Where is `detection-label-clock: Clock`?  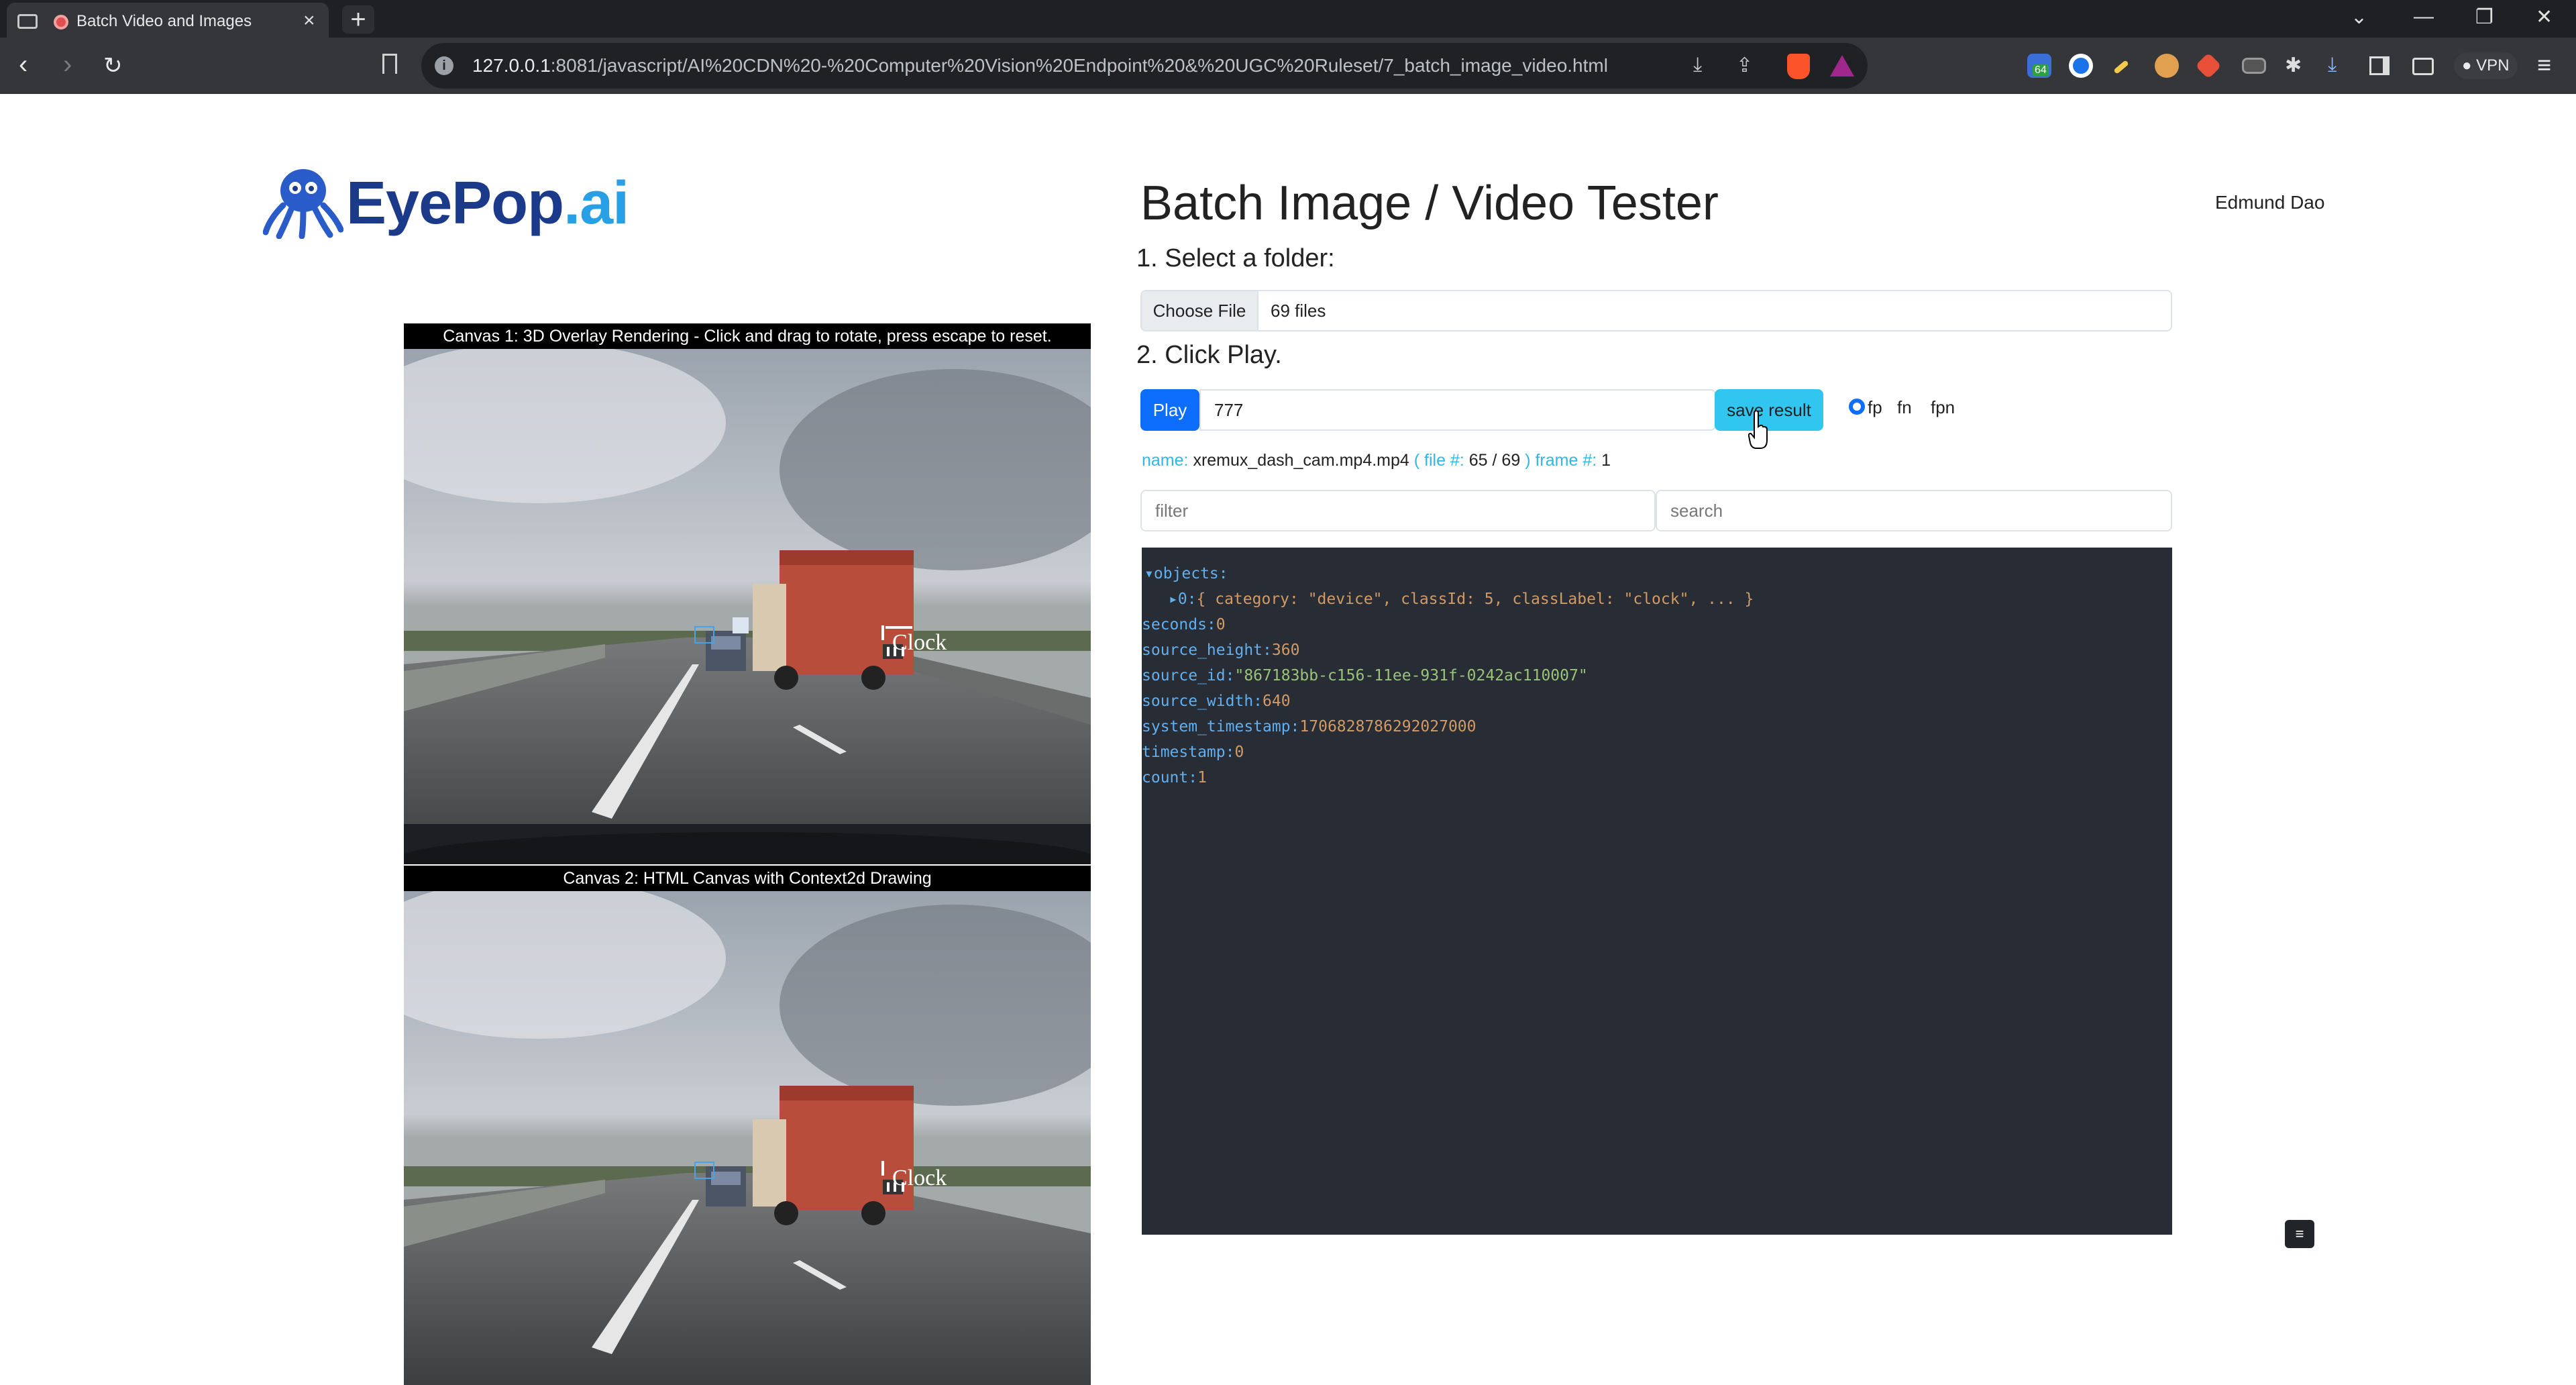
detection-label-clock: Clock is located at coordinates (919, 642).